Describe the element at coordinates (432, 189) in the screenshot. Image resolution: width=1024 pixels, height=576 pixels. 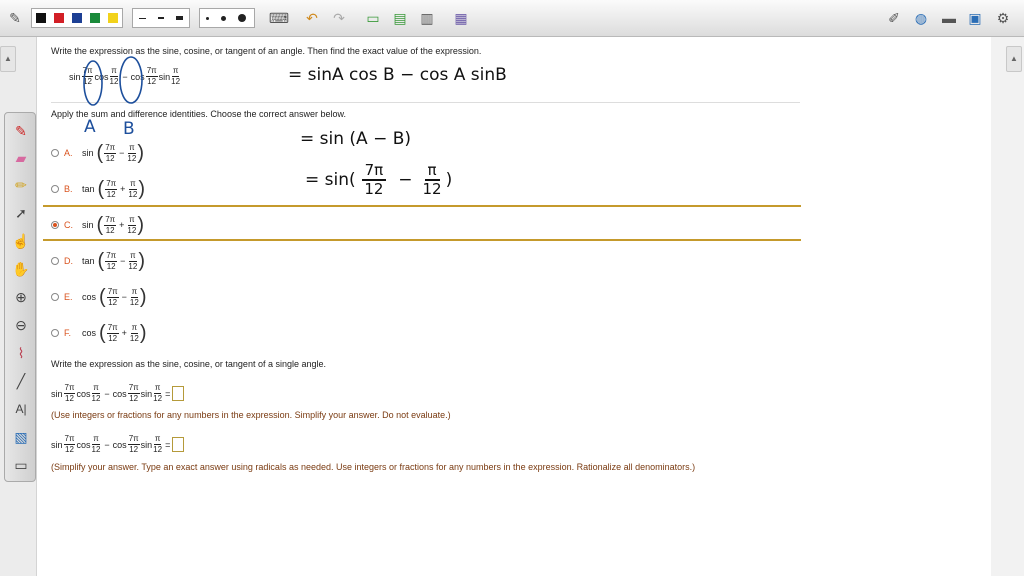
I see `hw-denominator-2: 12` at that location.